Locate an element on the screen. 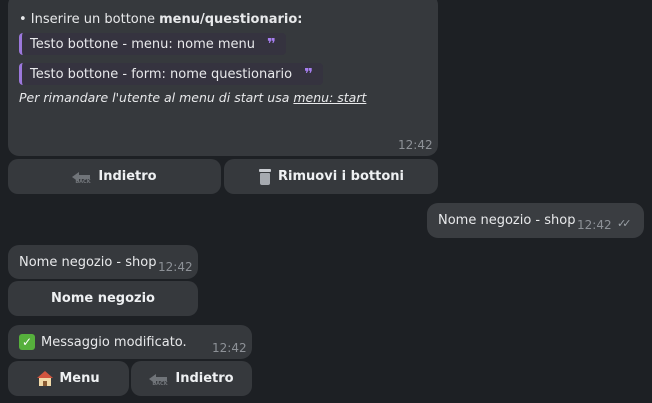 The image size is (652, 403). double-check-icon: ✓✓ is located at coordinates (624, 223).